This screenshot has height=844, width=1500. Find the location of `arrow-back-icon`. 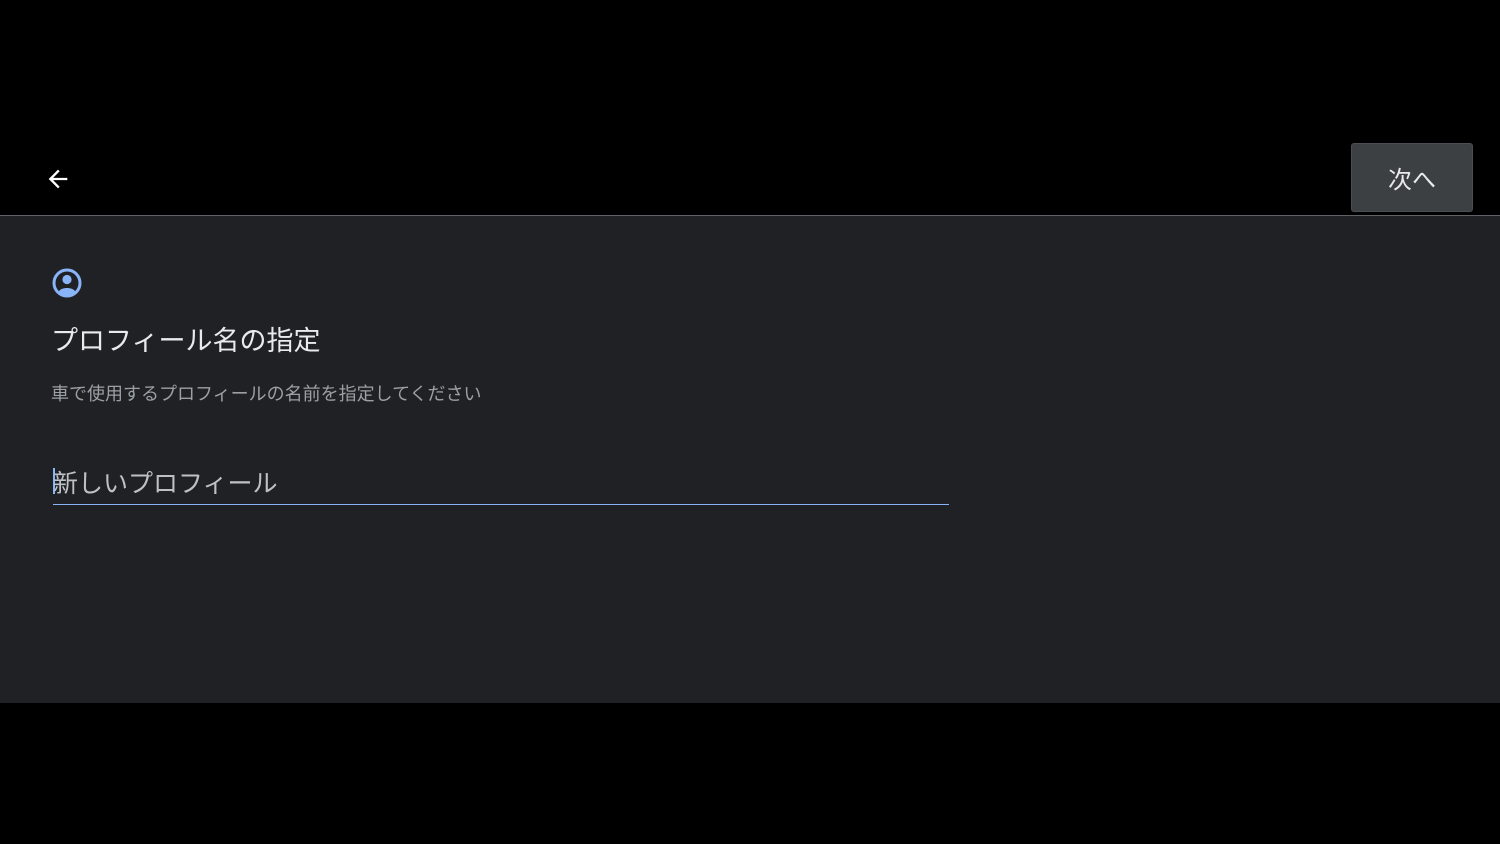

arrow-back-icon is located at coordinates (58, 179).